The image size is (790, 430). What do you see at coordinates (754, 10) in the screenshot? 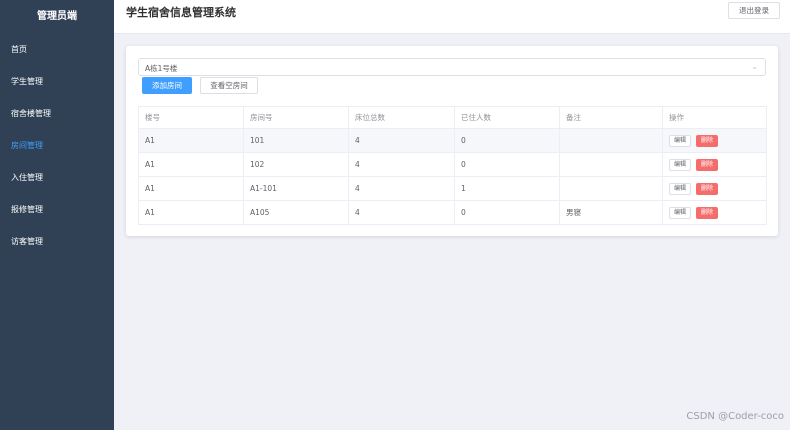
I see `logout-button: 退出登录` at bounding box center [754, 10].